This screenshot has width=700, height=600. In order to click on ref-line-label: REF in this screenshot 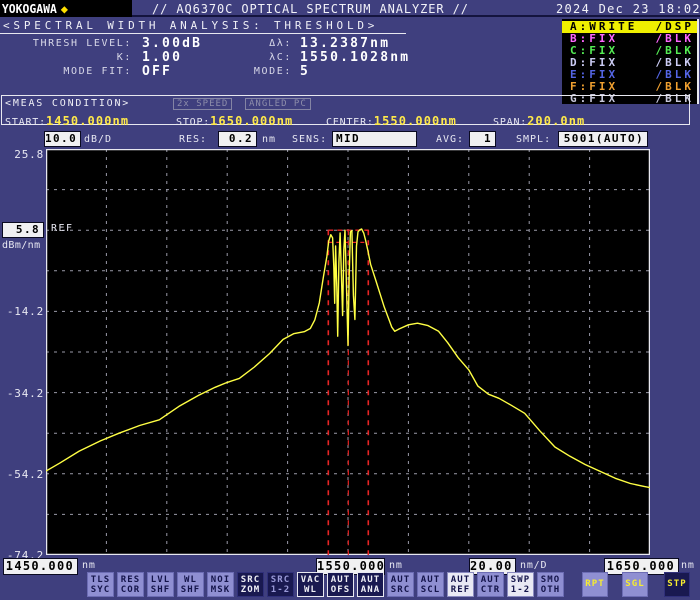, I will do `click(62, 228)`.